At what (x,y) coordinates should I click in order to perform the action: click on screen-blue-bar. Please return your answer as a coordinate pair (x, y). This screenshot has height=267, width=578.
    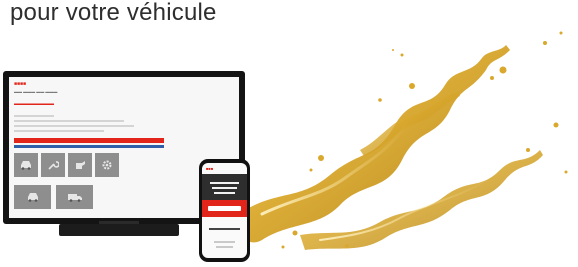
    Looking at the image, I should click on (89, 146).